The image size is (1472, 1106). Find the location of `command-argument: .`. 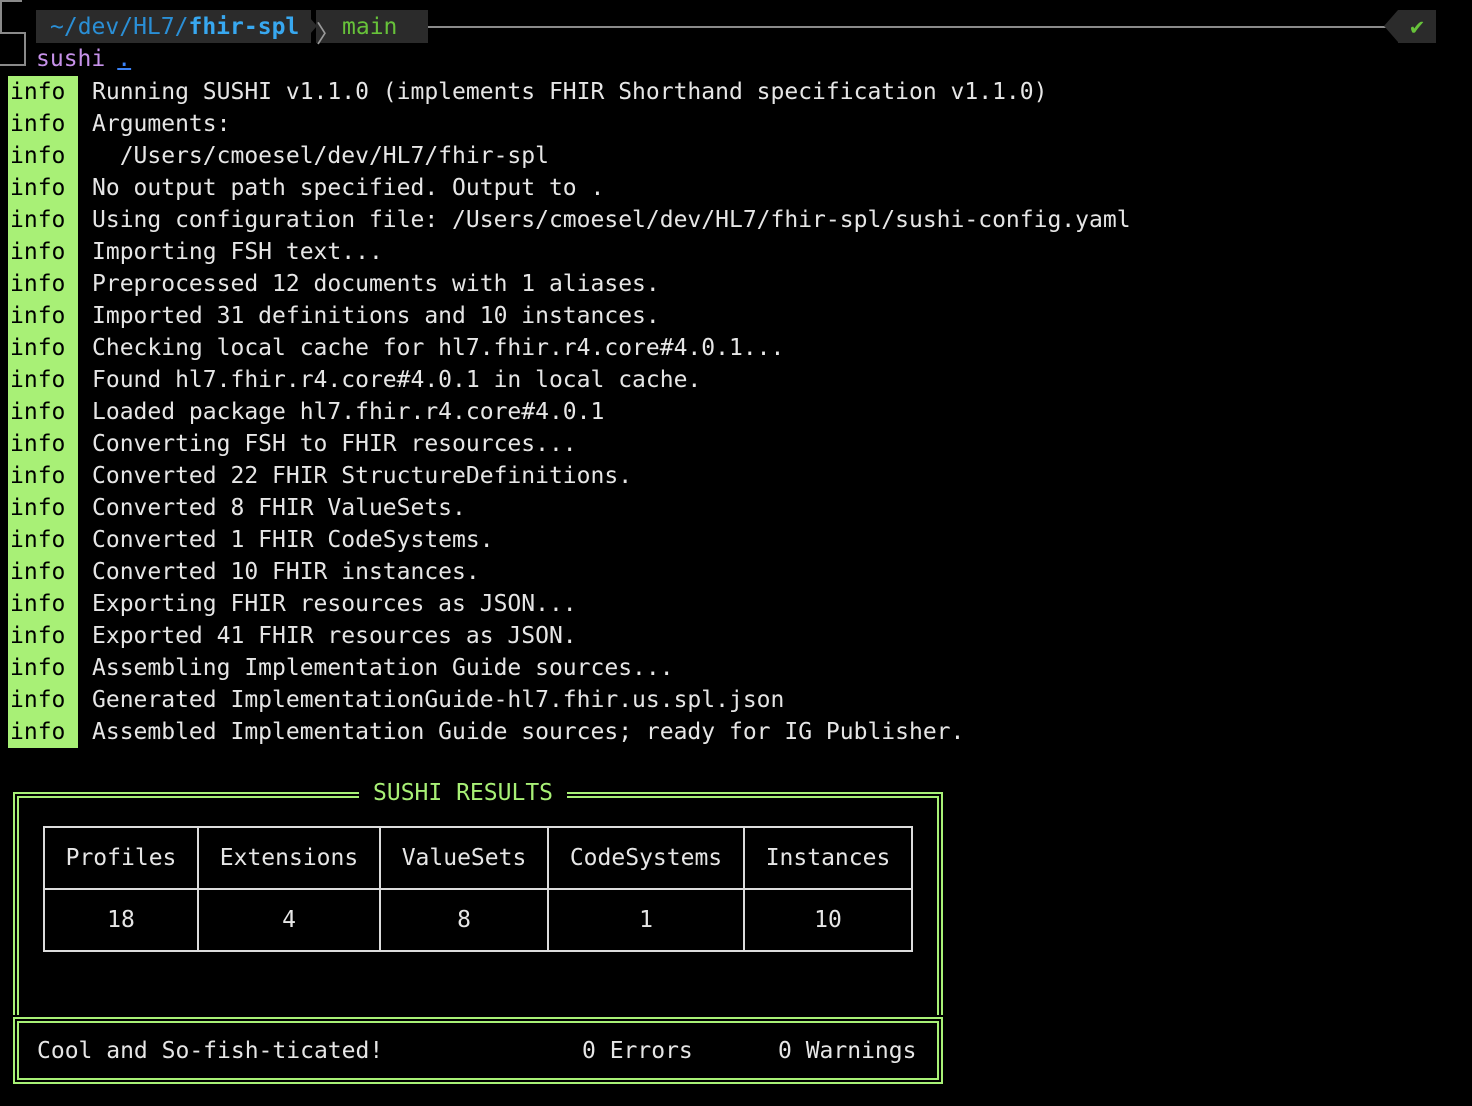

command-argument: . is located at coordinates (124, 59).